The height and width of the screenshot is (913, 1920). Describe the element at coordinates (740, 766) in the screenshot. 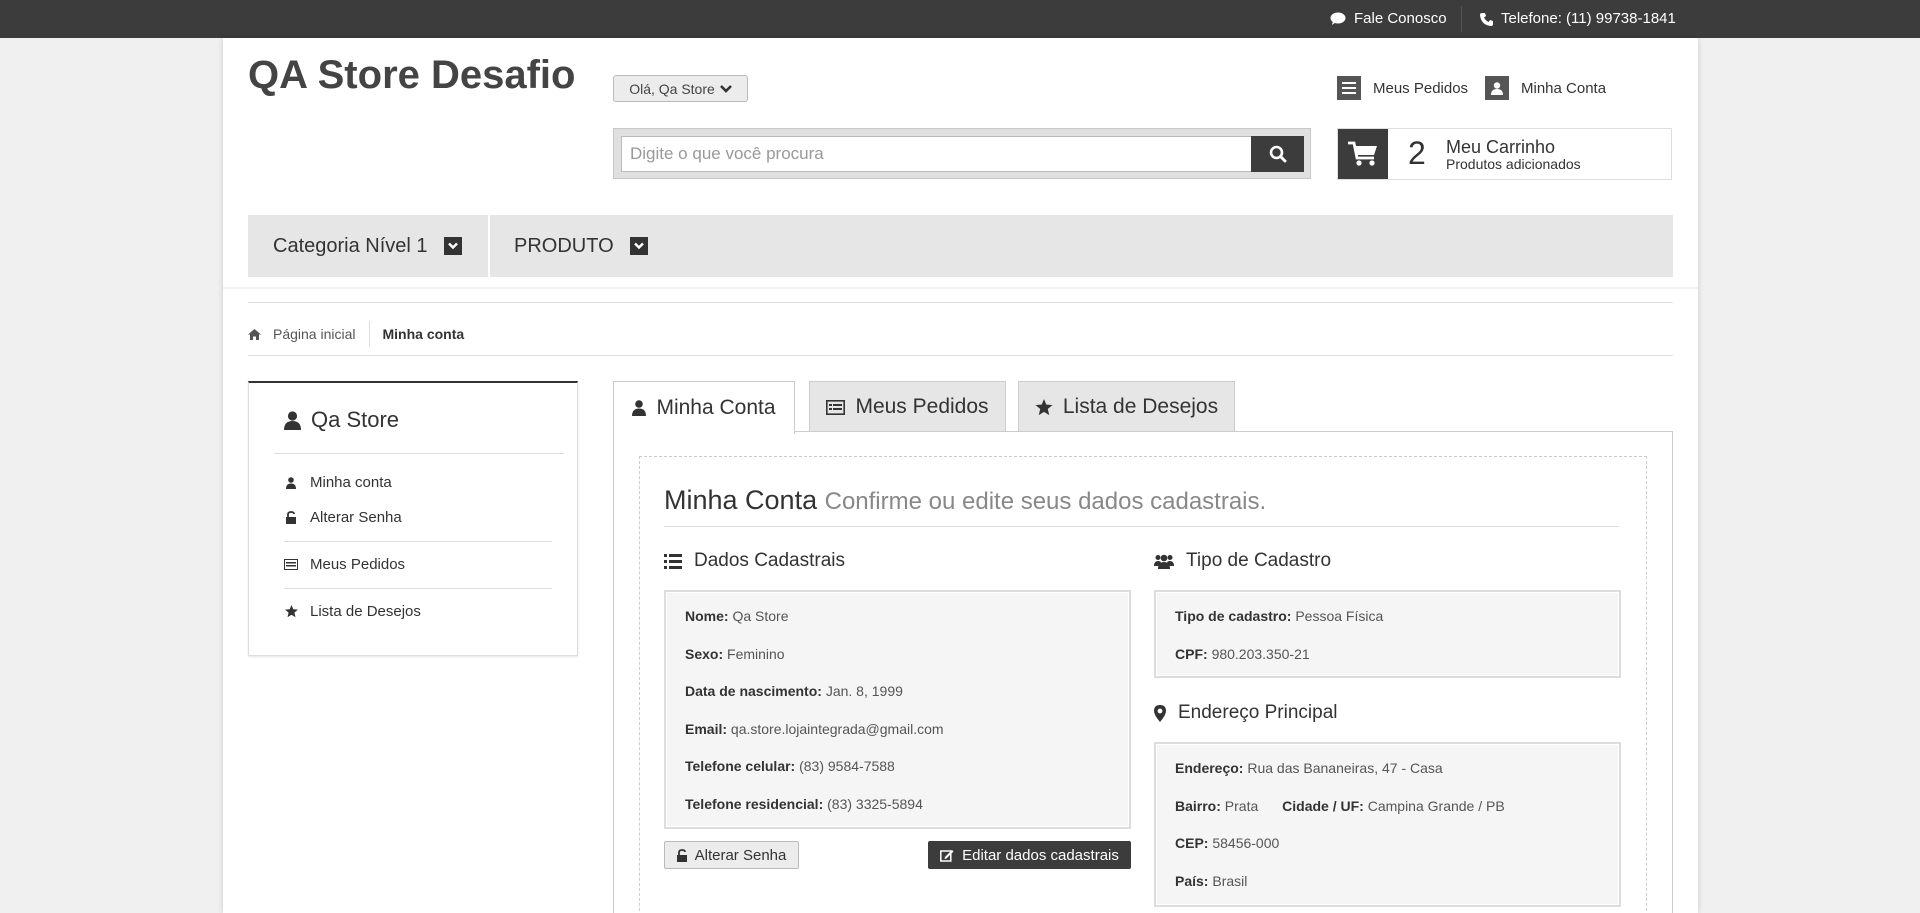

I see `field-label: Telefone celular:` at that location.